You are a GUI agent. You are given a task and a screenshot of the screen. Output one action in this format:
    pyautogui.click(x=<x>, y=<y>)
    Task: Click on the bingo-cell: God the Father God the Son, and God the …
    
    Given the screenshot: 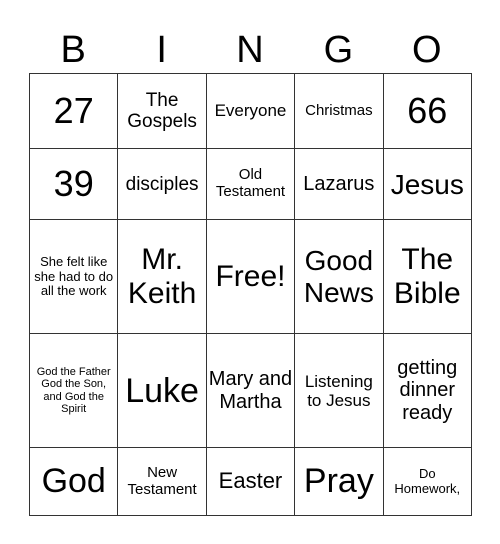 What is the action you would take?
    pyautogui.click(x=73, y=391)
    